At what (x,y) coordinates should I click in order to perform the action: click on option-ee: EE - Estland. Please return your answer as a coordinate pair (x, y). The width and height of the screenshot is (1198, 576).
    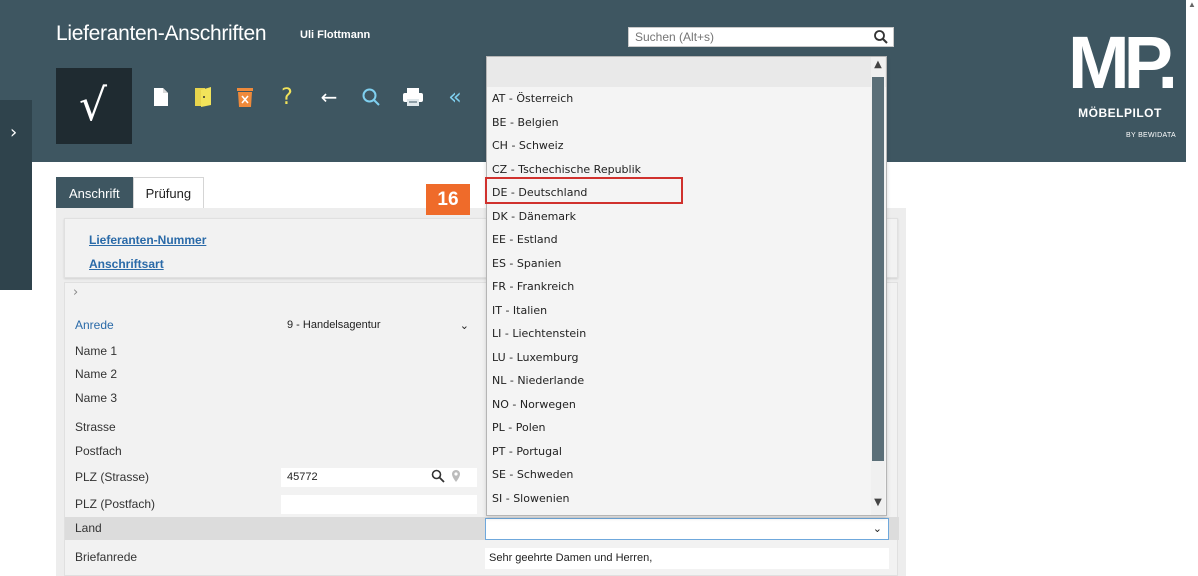
    Looking at the image, I should click on (686, 240).